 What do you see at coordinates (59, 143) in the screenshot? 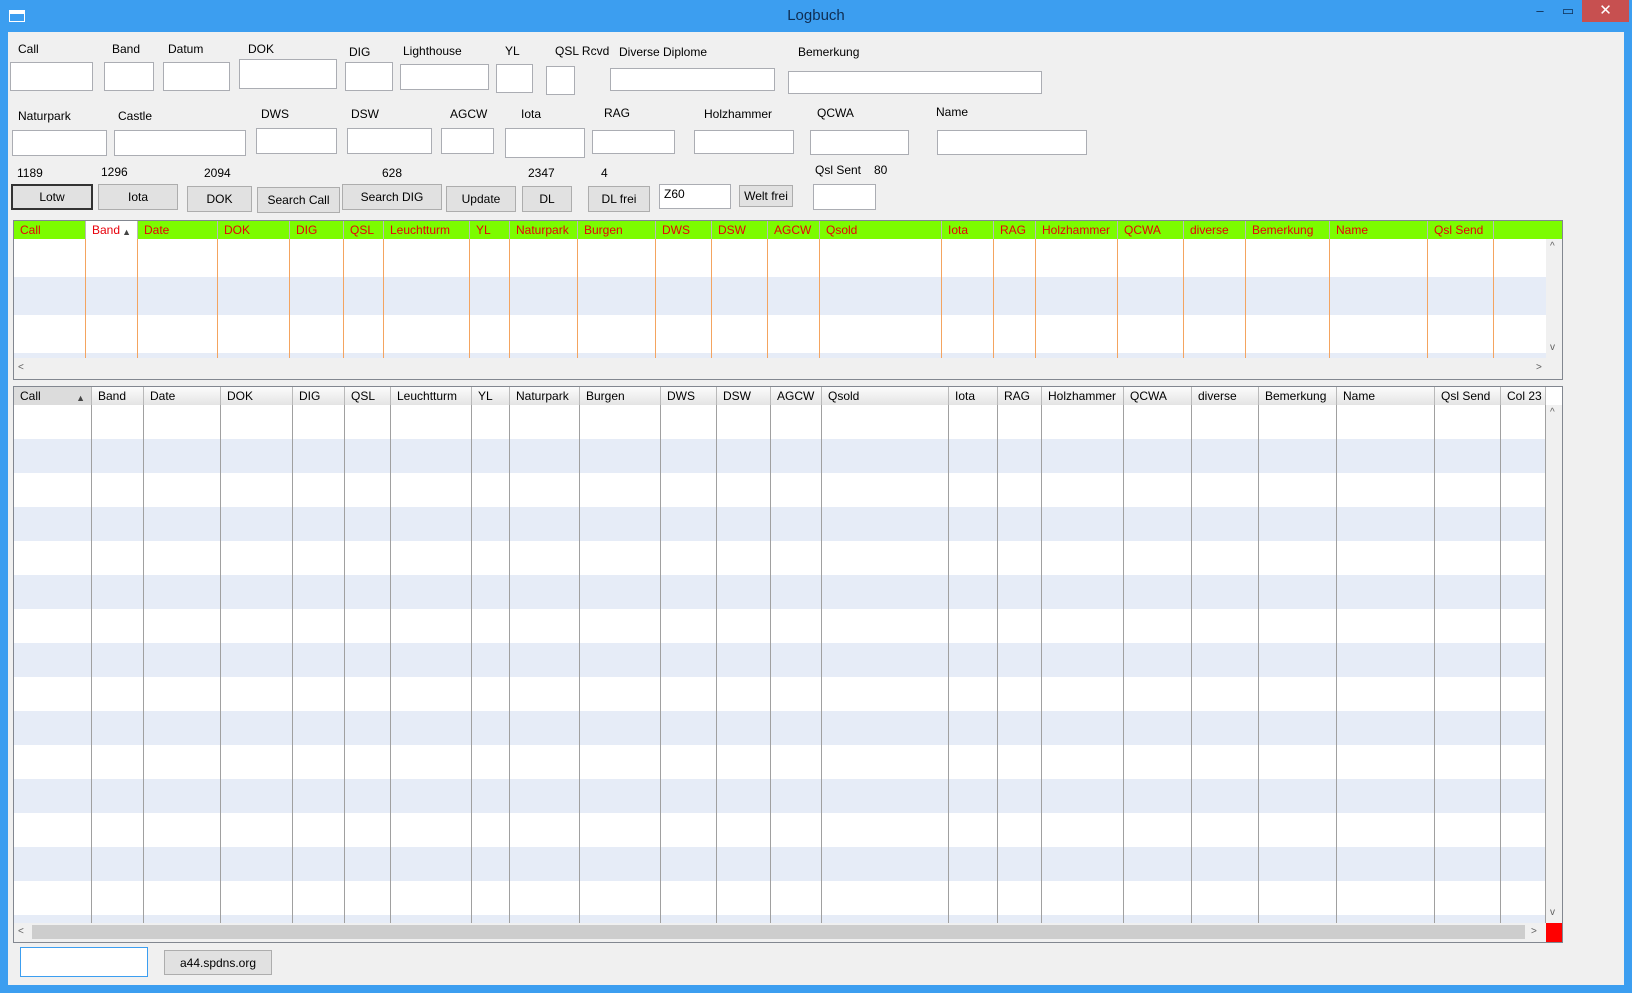
I see `naturpark-input` at bounding box center [59, 143].